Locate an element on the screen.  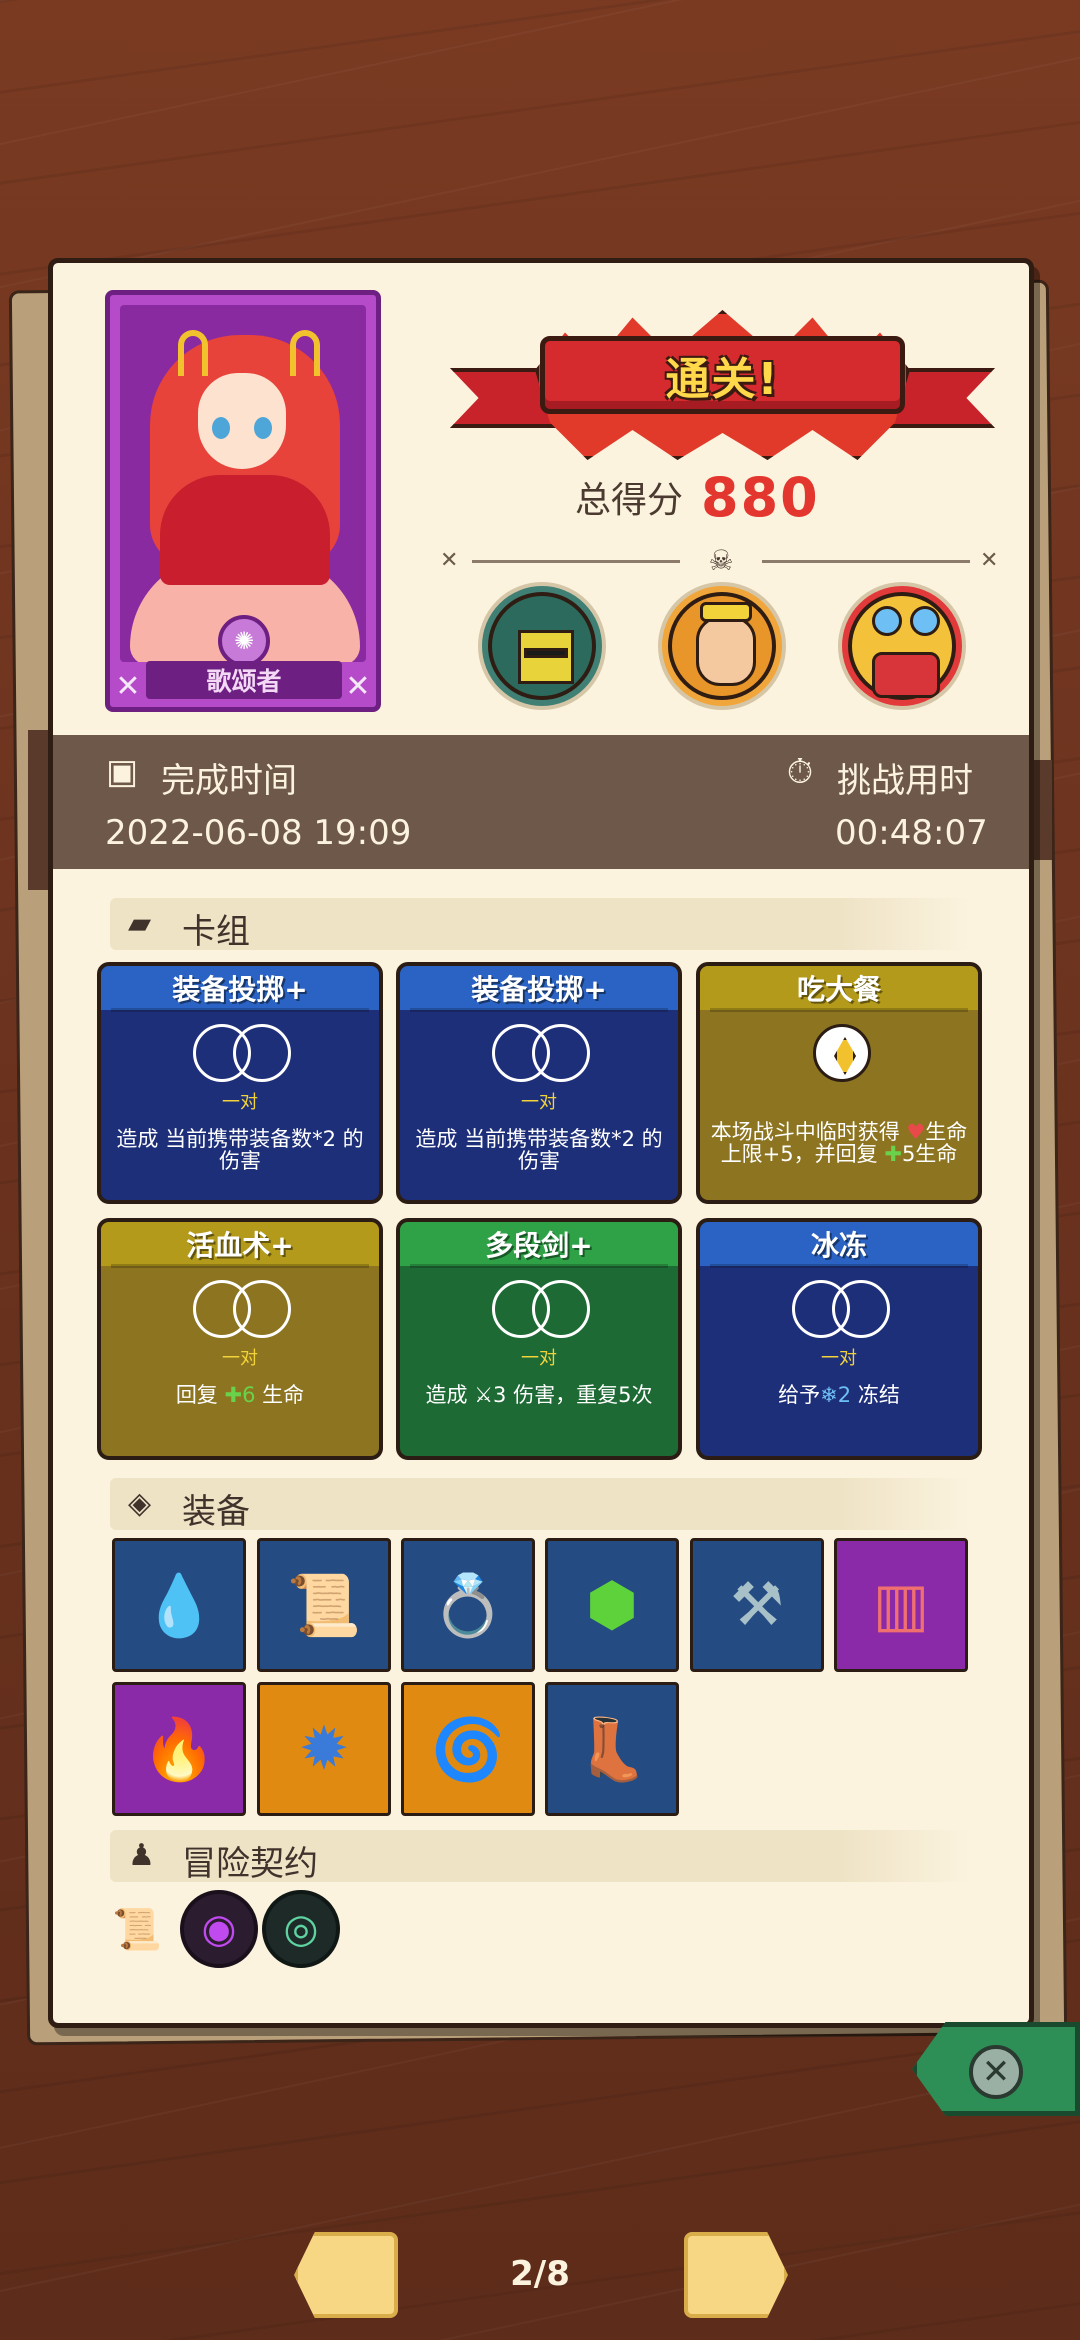
close-button: ✕ is located at coordinates (996, 2069).